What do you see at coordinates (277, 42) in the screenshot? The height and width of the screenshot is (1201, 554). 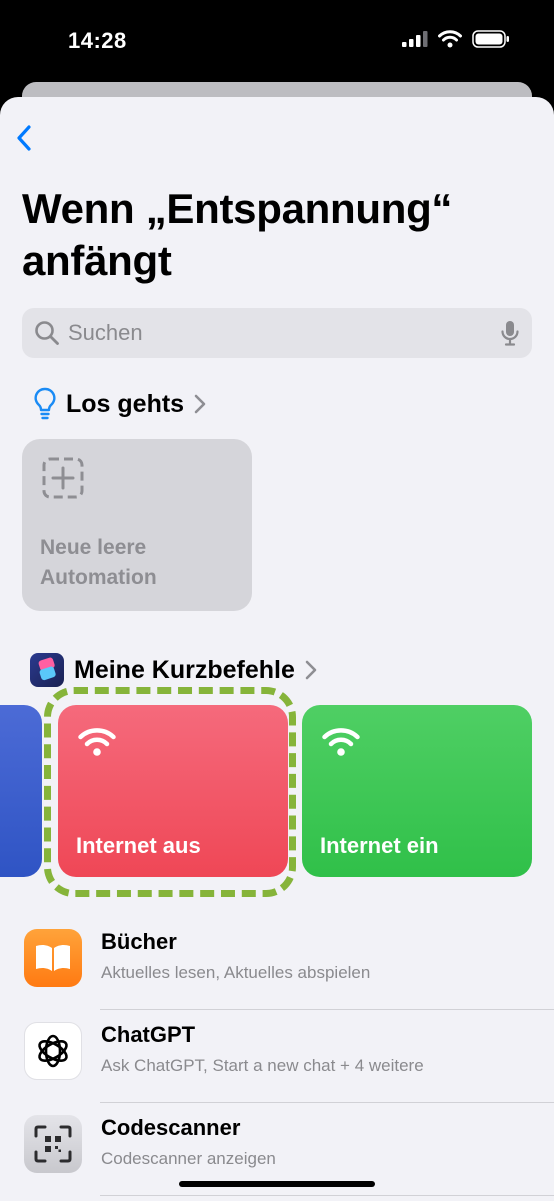 I see `status-bar: 14:28` at bounding box center [277, 42].